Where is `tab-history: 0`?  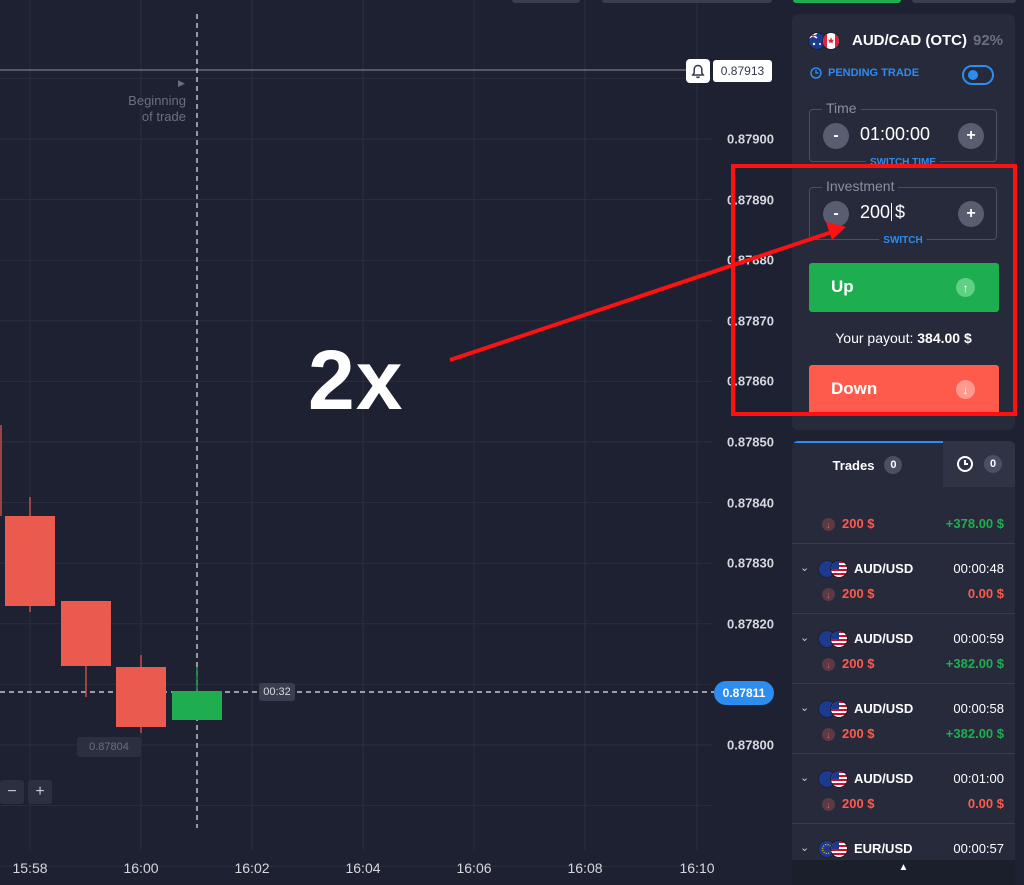
tab-history: 0 is located at coordinates (979, 464).